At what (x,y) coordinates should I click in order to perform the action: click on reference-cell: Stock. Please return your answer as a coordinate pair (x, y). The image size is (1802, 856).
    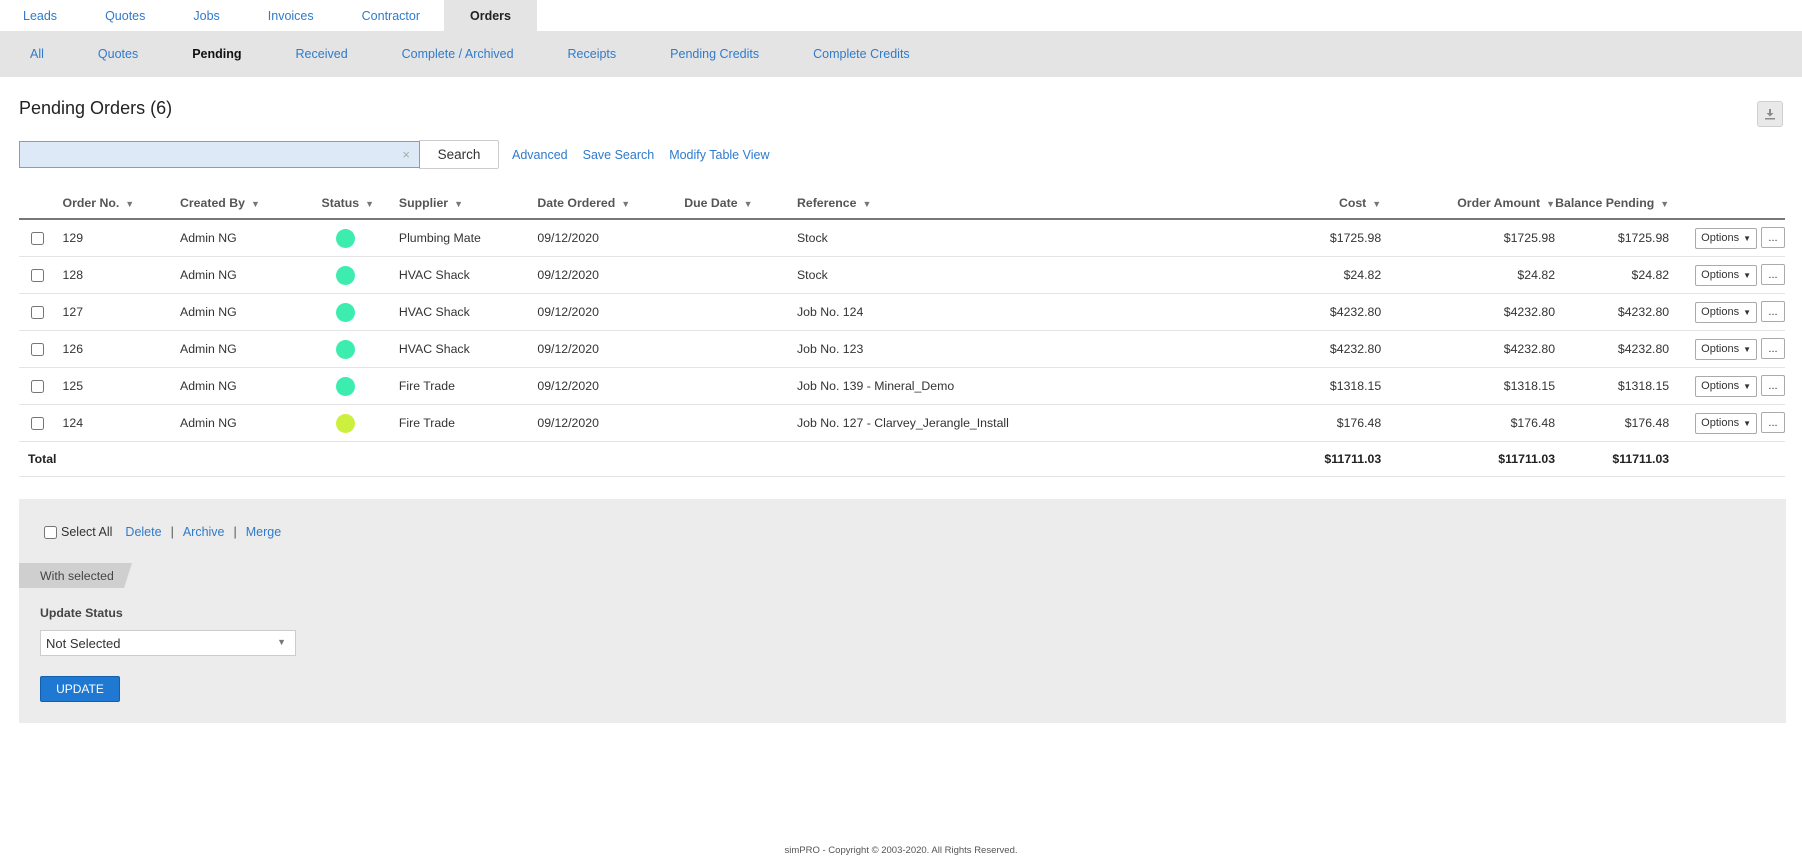
    Looking at the image, I should click on (1005, 275).